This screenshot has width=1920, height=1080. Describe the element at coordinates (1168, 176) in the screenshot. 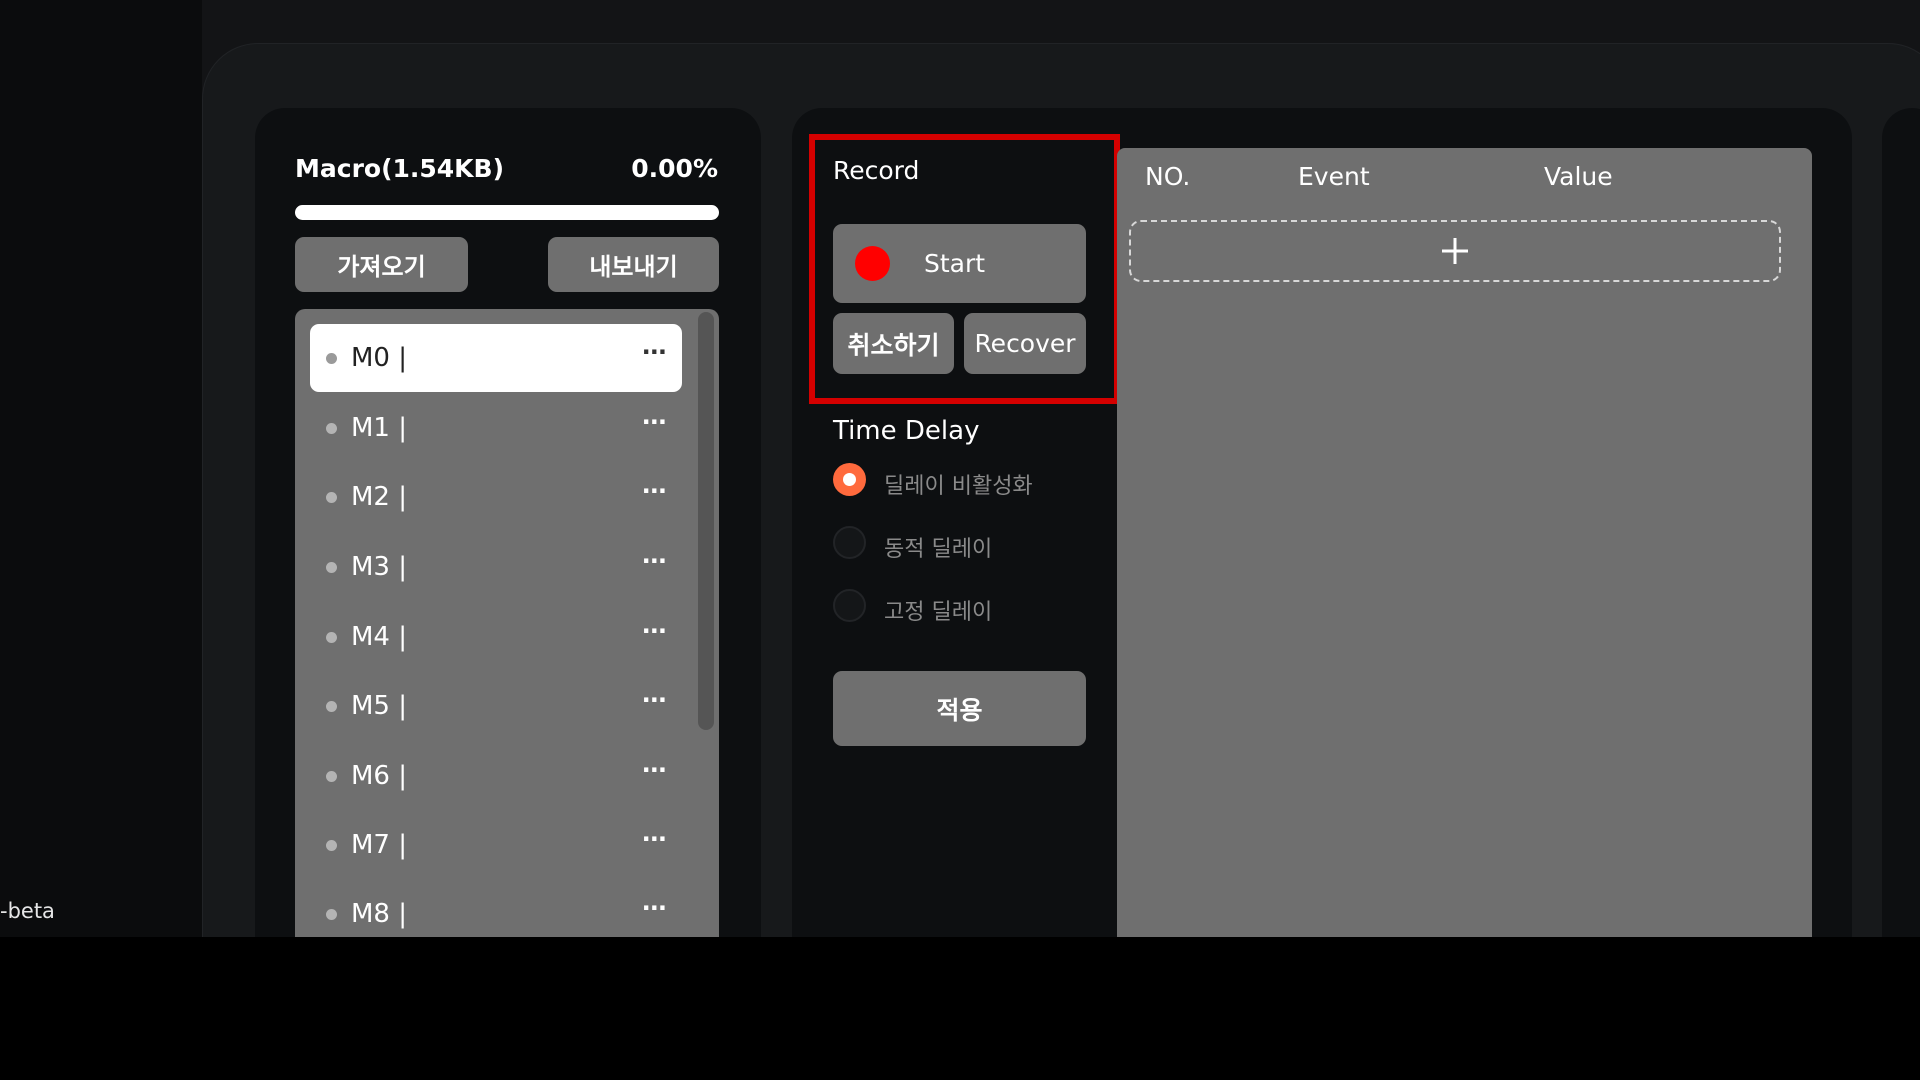

I see `column-header-no: NO.` at that location.